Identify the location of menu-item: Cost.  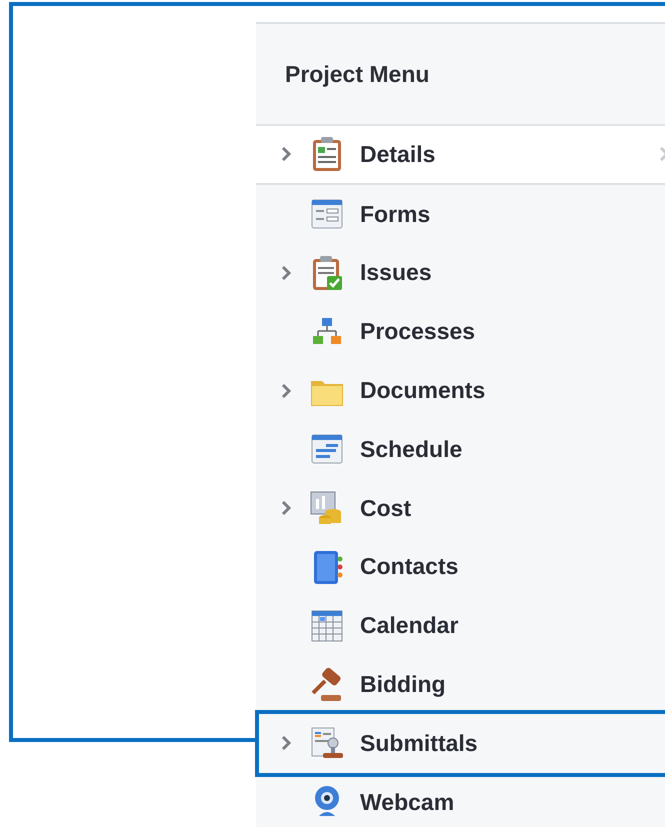
(460, 508).